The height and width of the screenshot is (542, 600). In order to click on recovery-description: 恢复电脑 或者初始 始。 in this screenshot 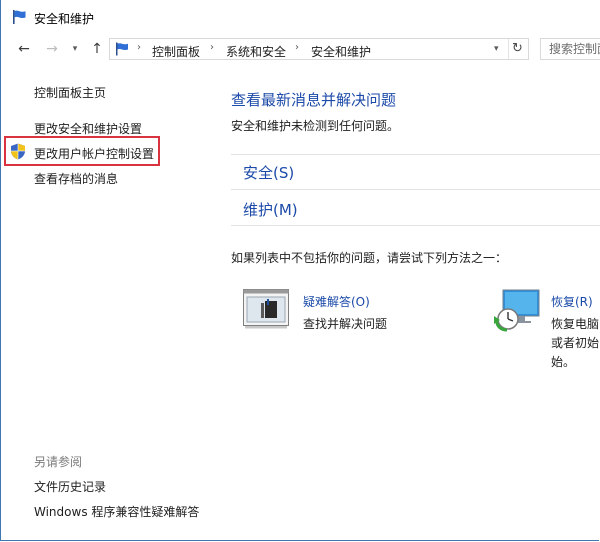, I will do `click(575, 343)`.